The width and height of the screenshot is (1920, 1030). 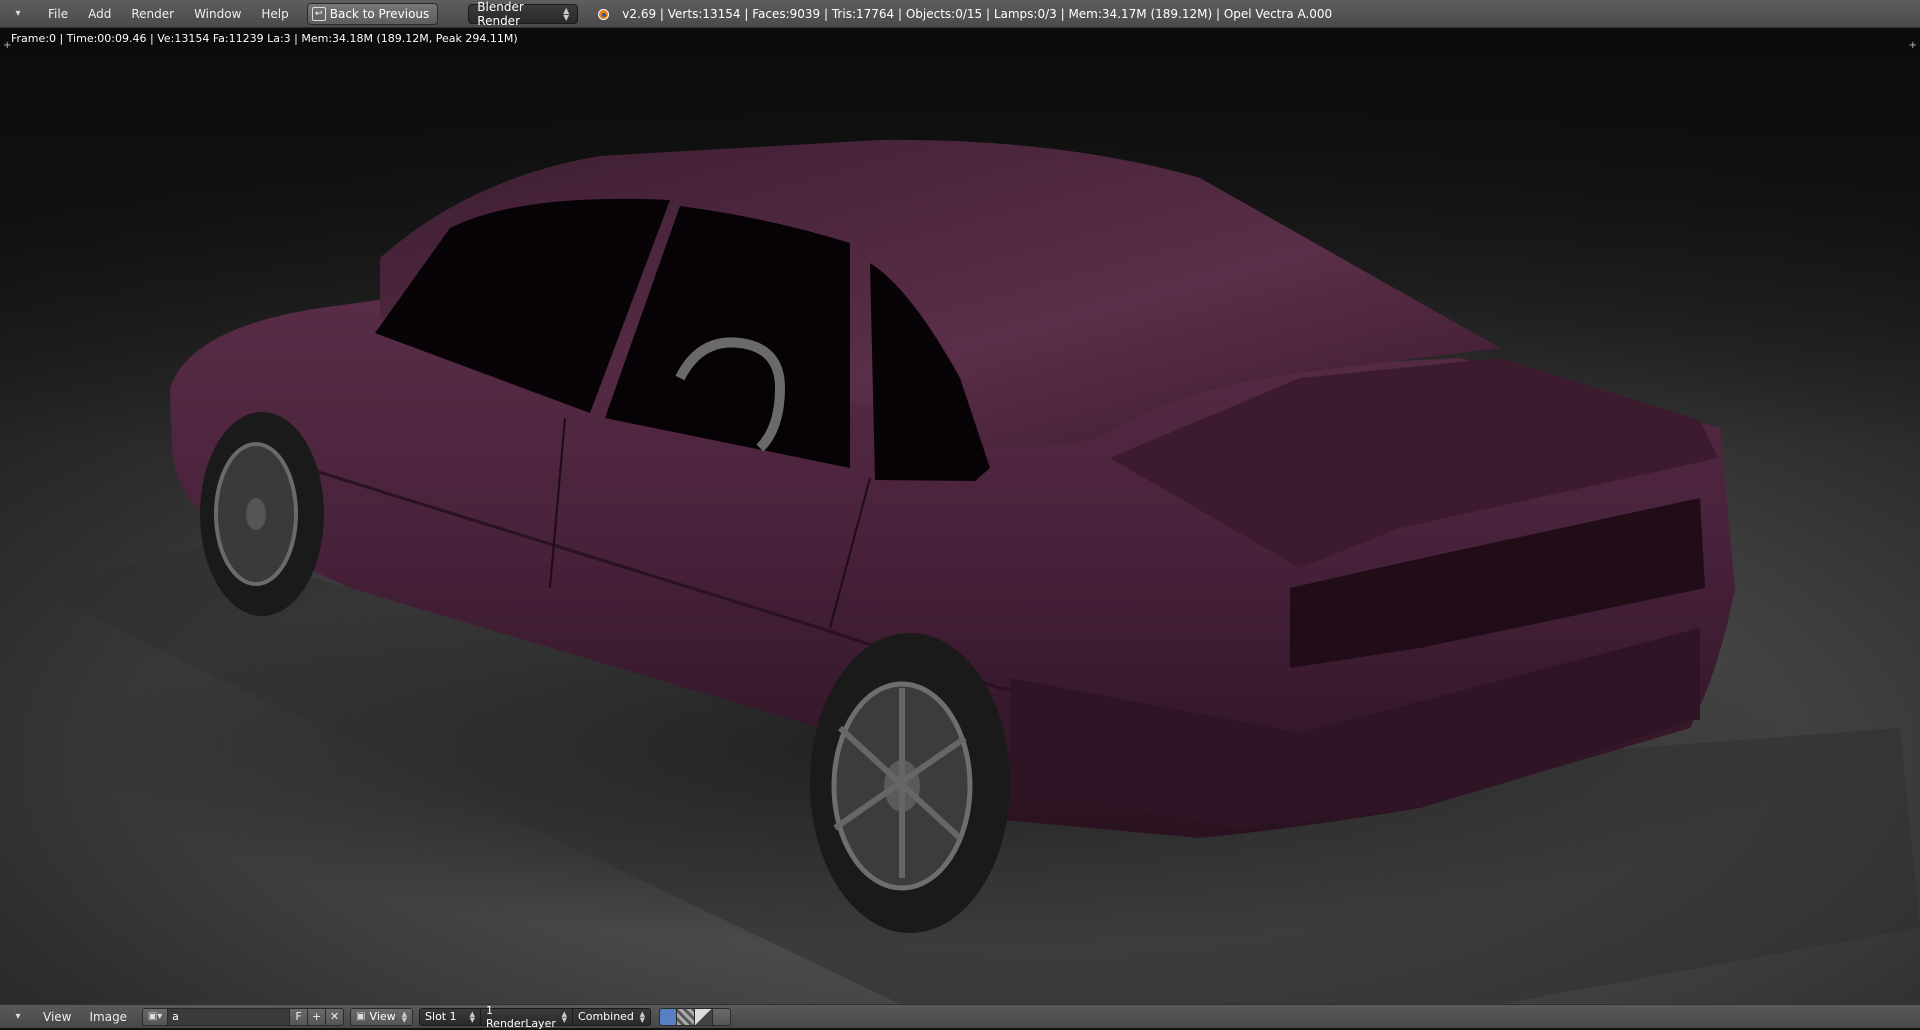 What do you see at coordinates (500, 14) in the screenshot?
I see `render-engine-label: Blender Render` at bounding box center [500, 14].